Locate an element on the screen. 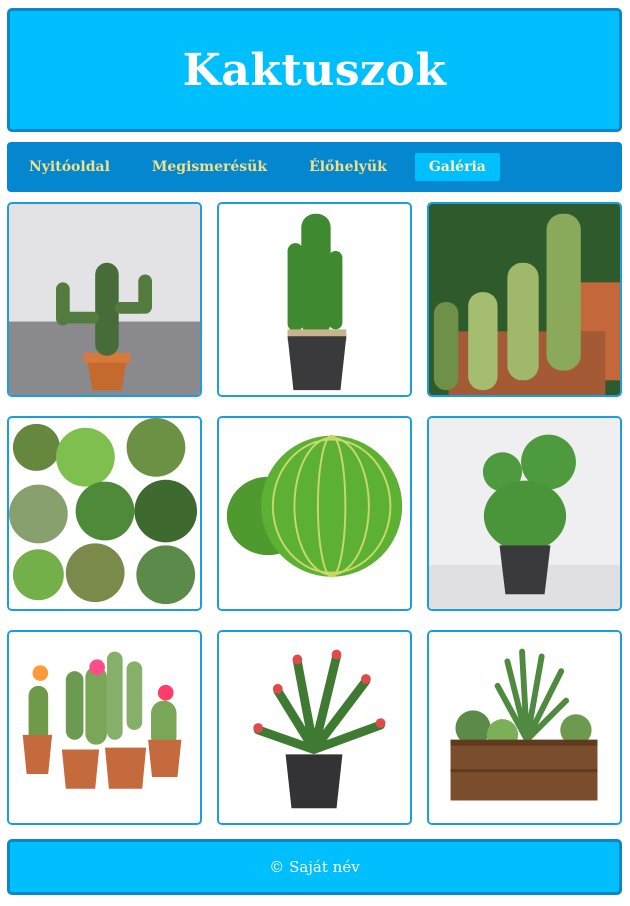 The height and width of the screenshot is (906, 630). succulents-top-view-photo is located at coordinates (104, 513).